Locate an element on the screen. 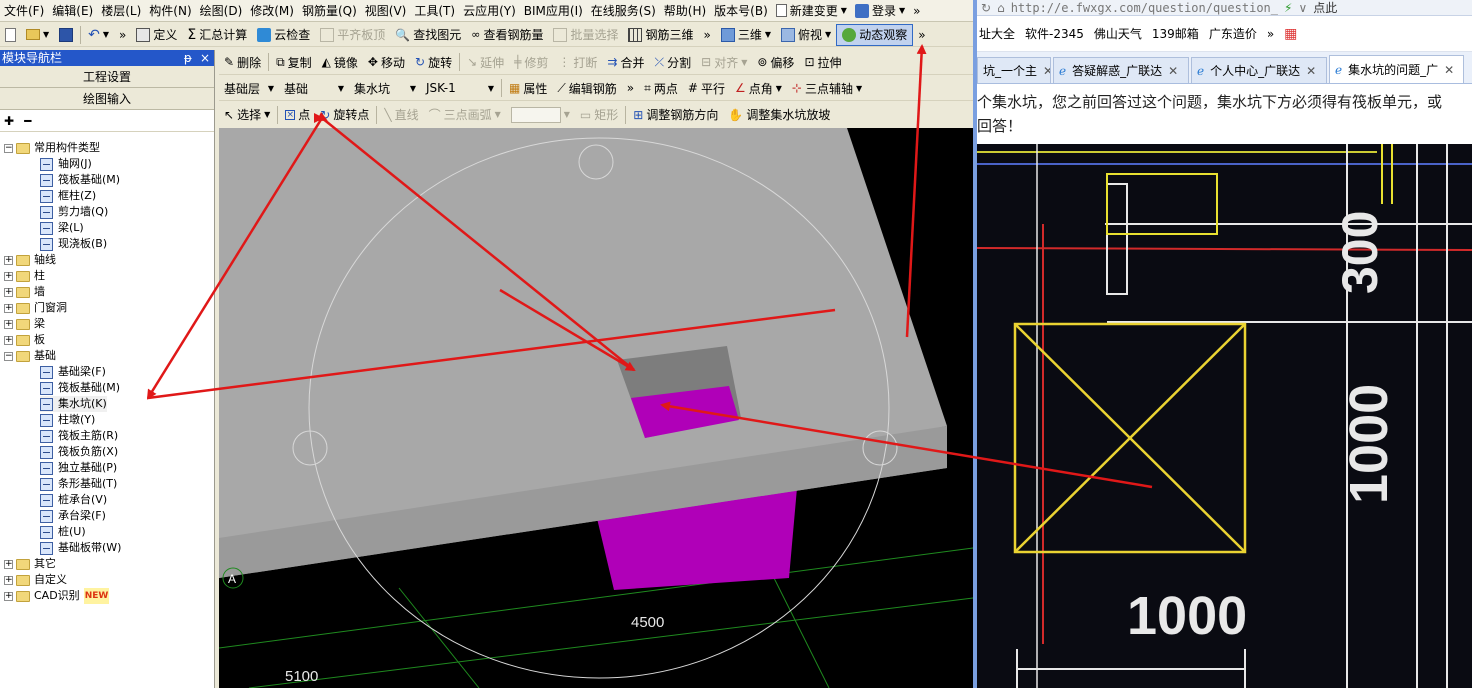  view-3d-button: 三维 ▼ is located at coordinates (746, 35).